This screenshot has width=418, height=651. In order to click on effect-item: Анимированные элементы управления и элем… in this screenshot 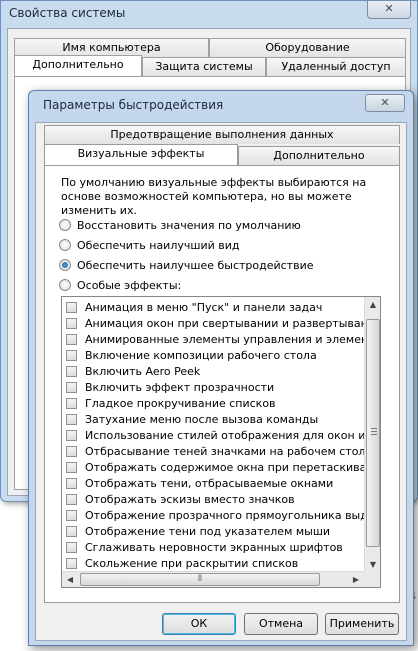, I will do `click(213, 339)`.